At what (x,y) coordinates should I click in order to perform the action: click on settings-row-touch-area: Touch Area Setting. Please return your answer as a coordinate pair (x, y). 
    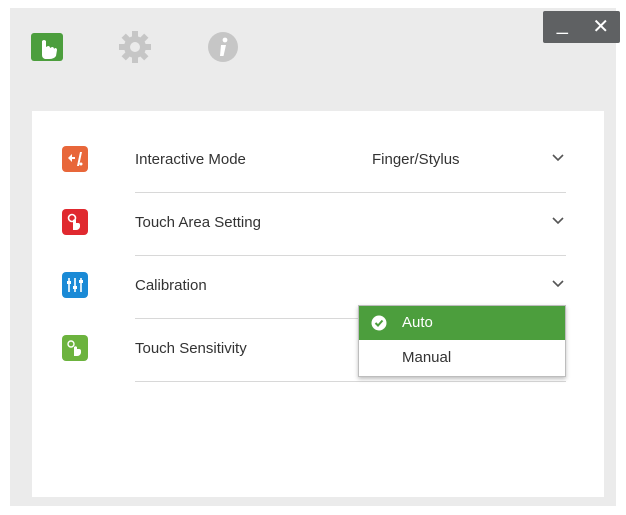
    Looking at the image, I should click on (318, 225).